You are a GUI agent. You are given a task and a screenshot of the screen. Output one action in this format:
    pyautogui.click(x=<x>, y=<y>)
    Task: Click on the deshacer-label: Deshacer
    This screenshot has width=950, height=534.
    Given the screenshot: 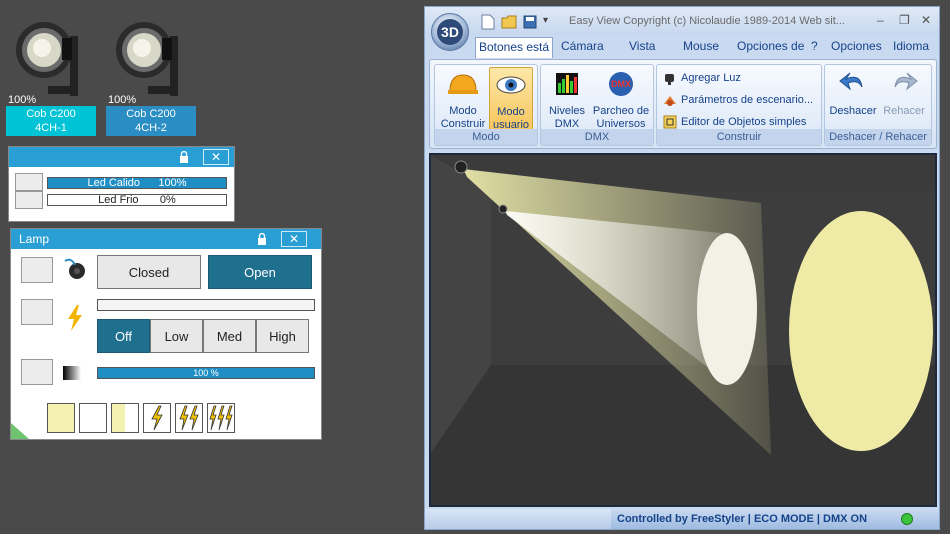 What is the action you would take?
    pyautogui.click(x=853, y=111)
    